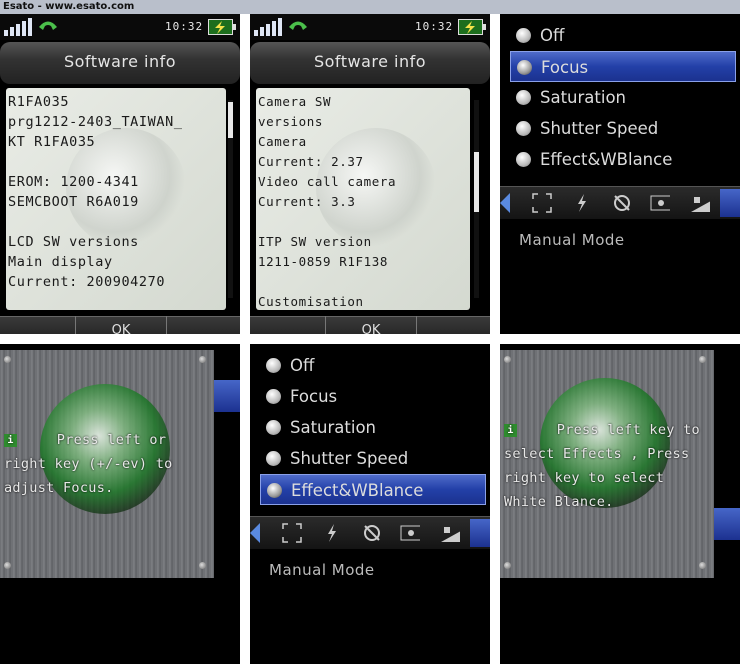 This screenshot has width=740, height=664. Describe the element at coordinates (282, 141) in the screenshot. I see `info-line: Camera` at that location.